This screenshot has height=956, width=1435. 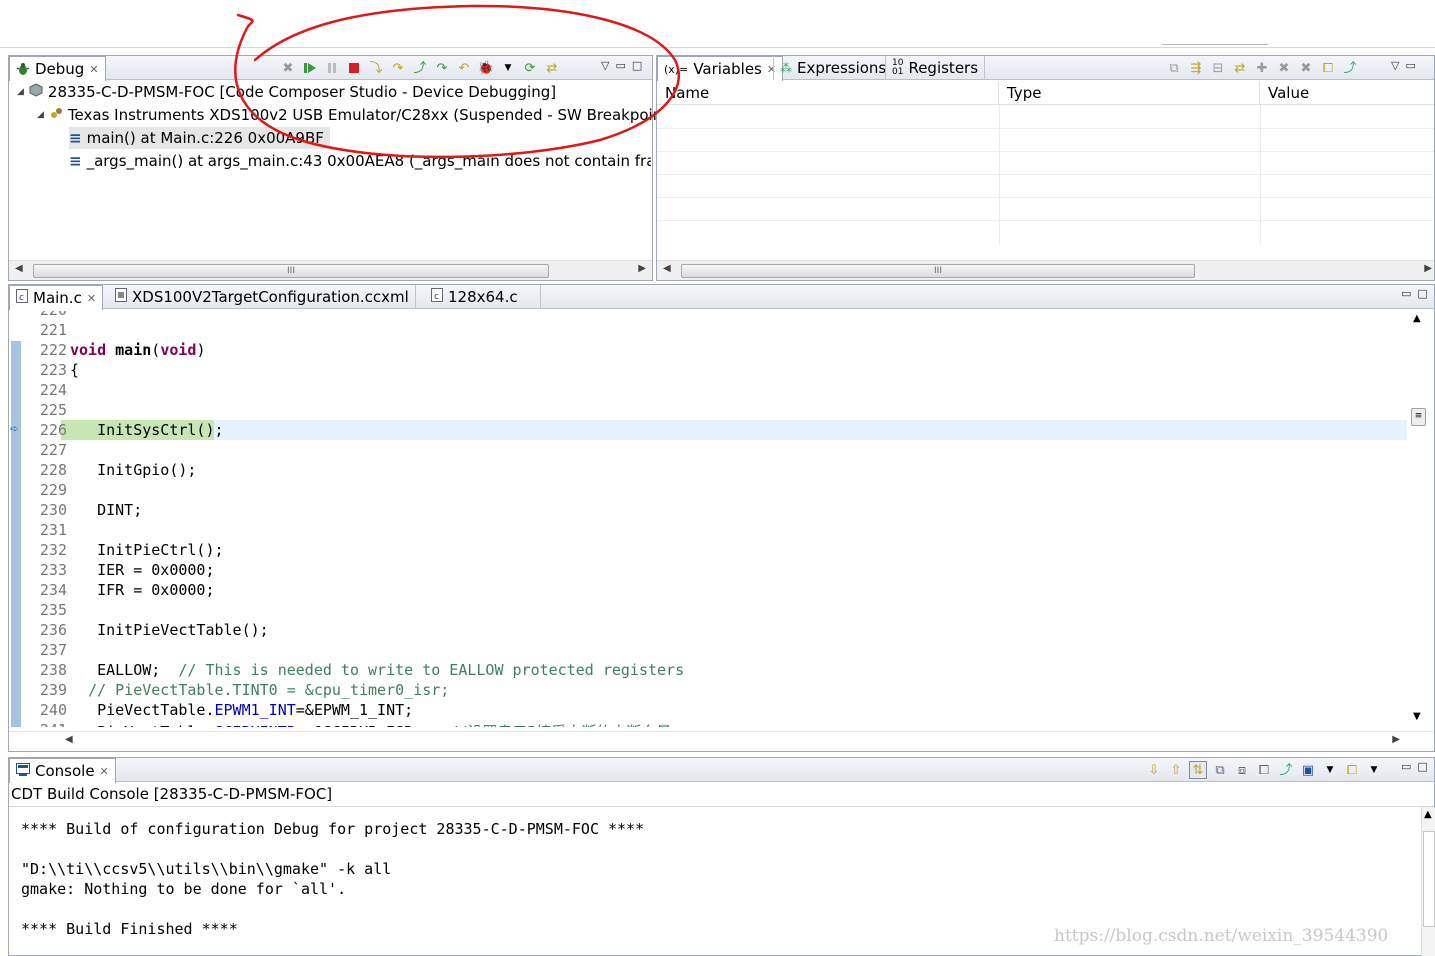 What do you see at coordinates (146, 550) in the screenshot?
I see `code-line: InitPieCtrl();` at bounding box center [146, 550].